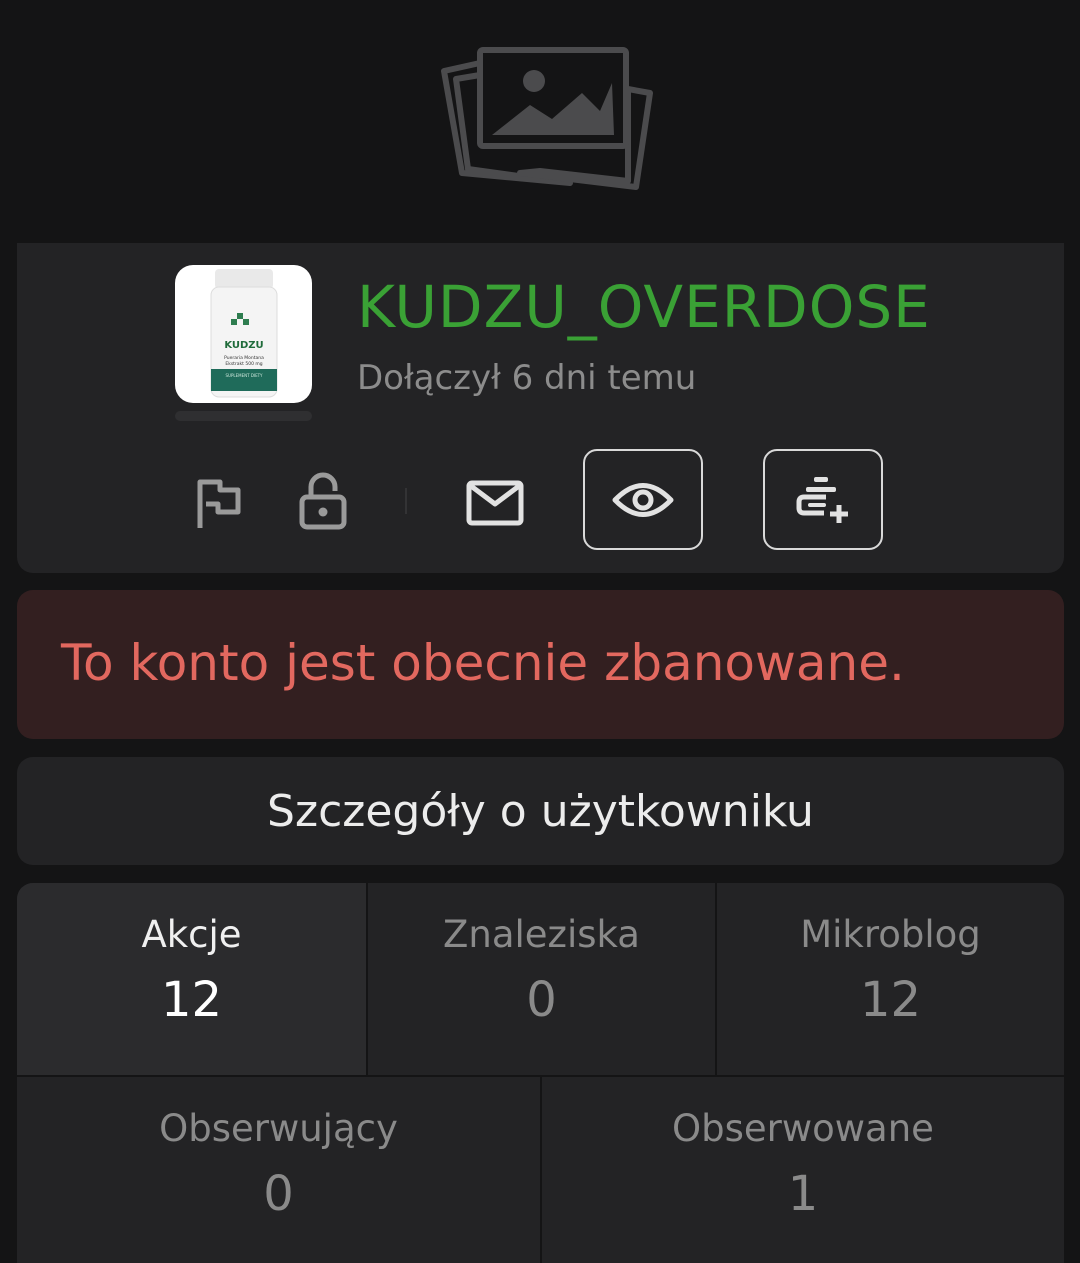 Image resolution: width=1080 pixels, height=1263 pixels. I want to click on tab-mikroblog: Mikroblog 12, so click(890, 979).